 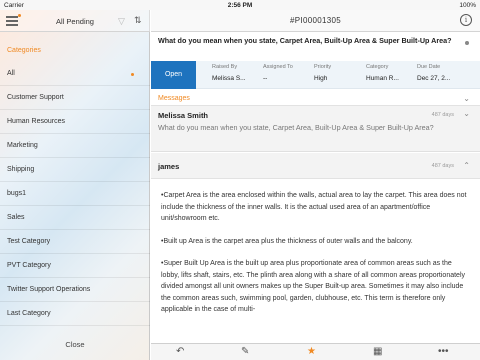 I want to click on category-label: All, so click(x=11, y=73).